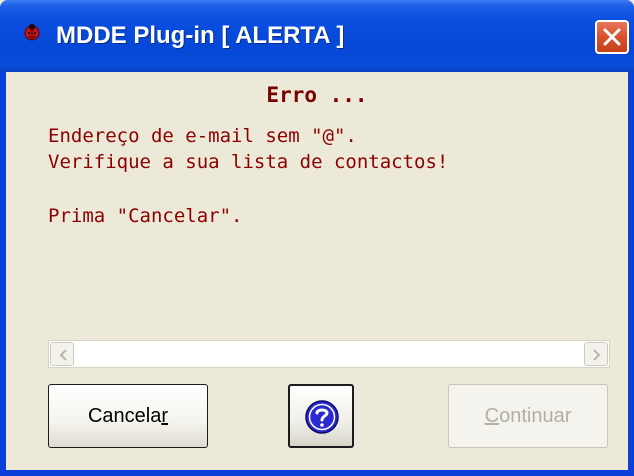 This screenshot has width=634, height=476. Describe the element at coordinates (124, 416) in the screenshot. I see `cancel-button-label: Cancela` at that location.